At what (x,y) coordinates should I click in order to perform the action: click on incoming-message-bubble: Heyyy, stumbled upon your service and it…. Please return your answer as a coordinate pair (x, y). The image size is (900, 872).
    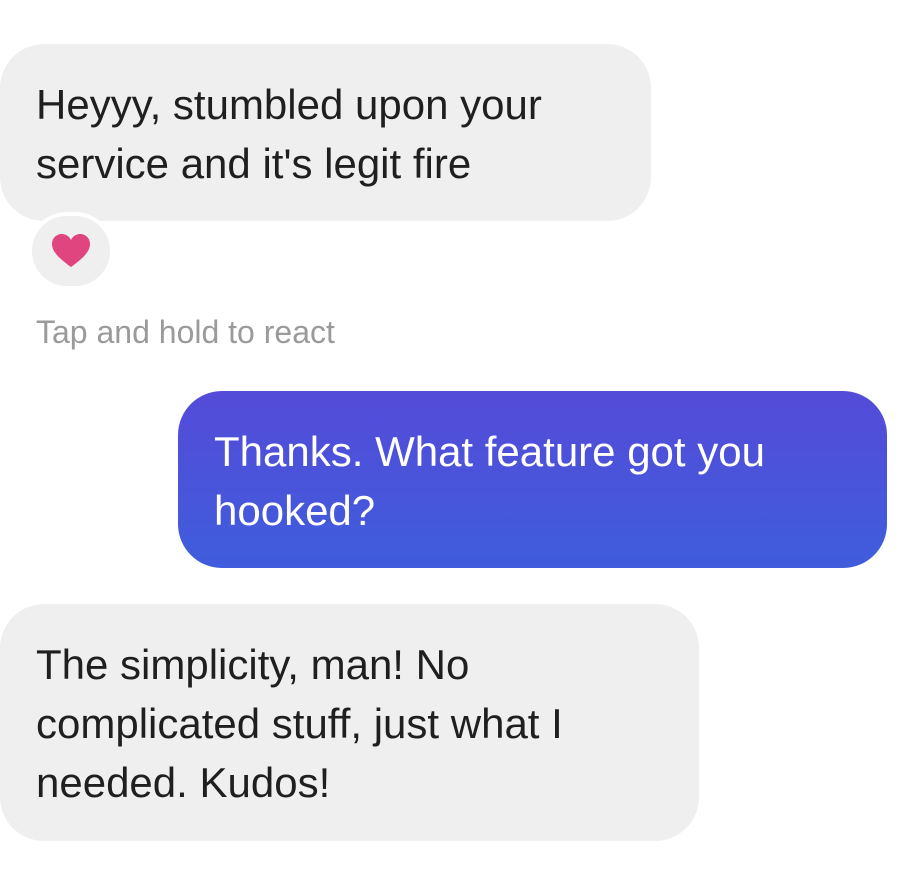
    Looking at the image, I should click on (325, 132).